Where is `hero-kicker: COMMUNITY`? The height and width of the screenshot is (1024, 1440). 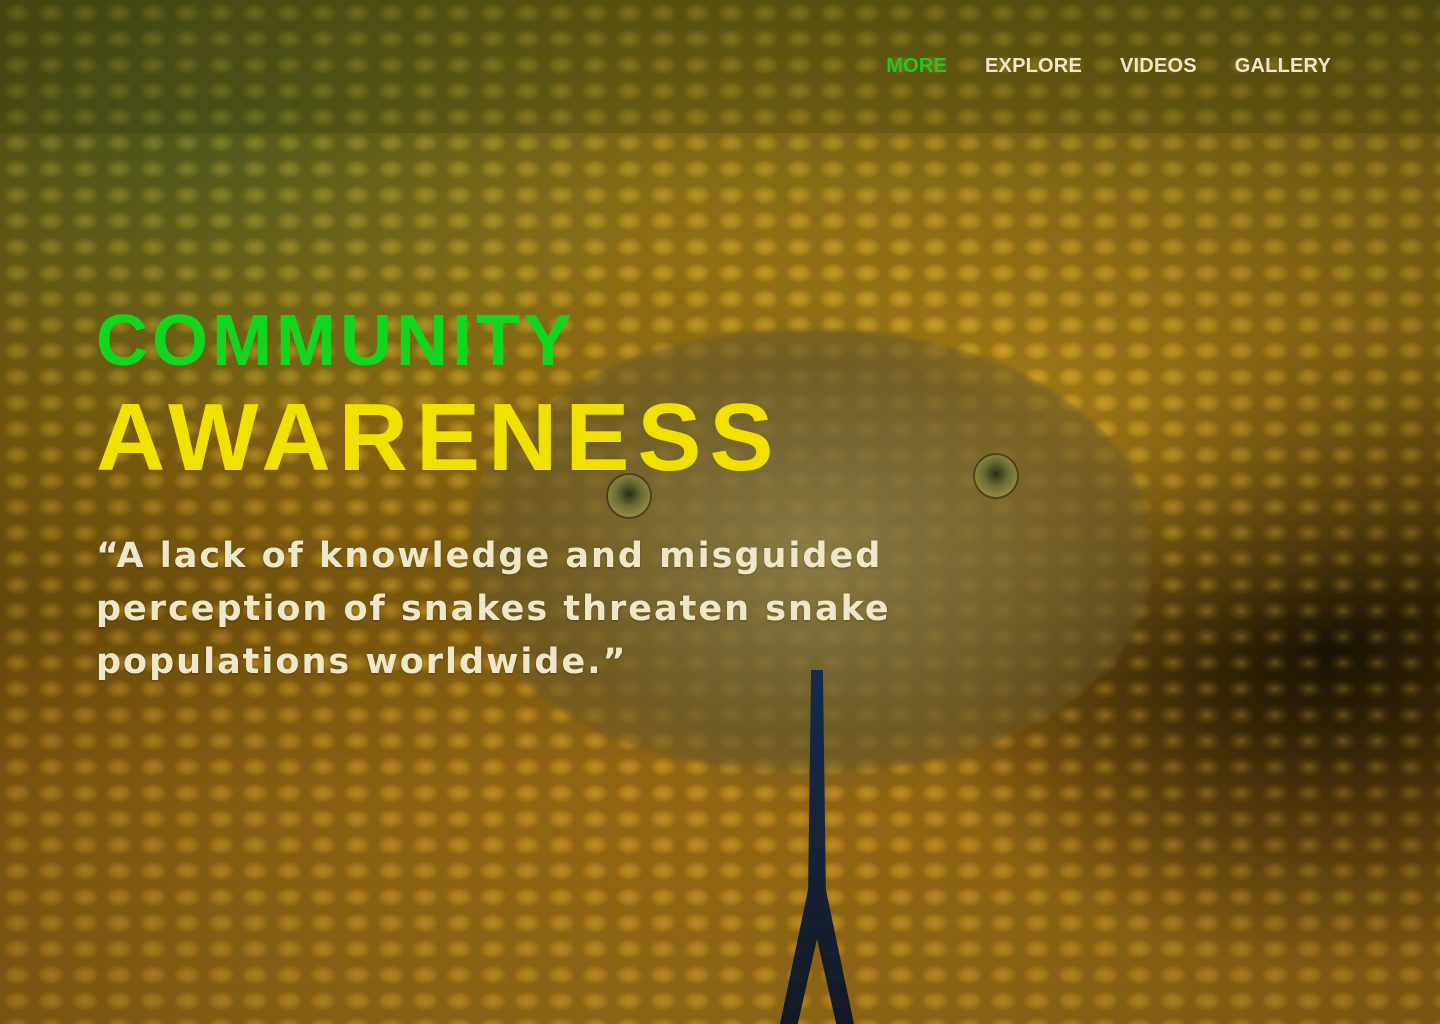
hero-kicker: COMMUNITY is located at coordinates (336, 341).